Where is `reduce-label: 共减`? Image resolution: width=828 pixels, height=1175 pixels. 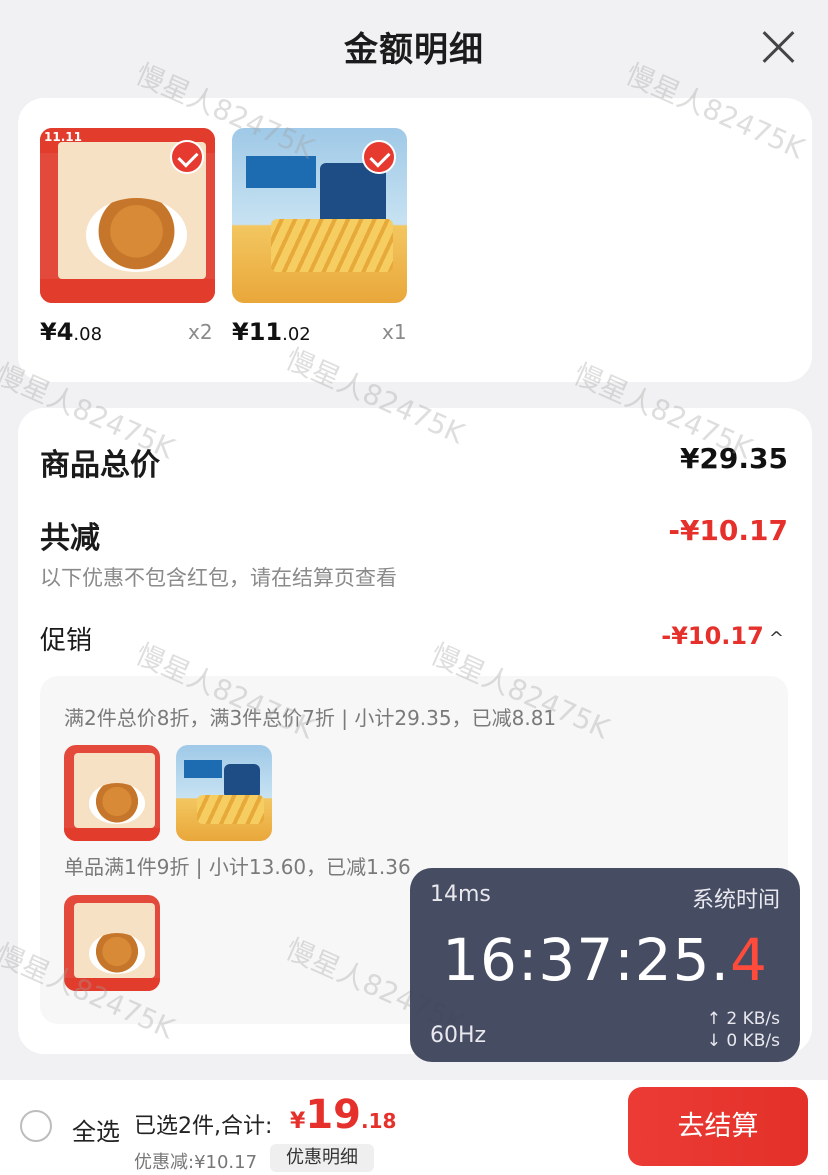 reduce-label: 共减 is located at coordinates (70, 538).